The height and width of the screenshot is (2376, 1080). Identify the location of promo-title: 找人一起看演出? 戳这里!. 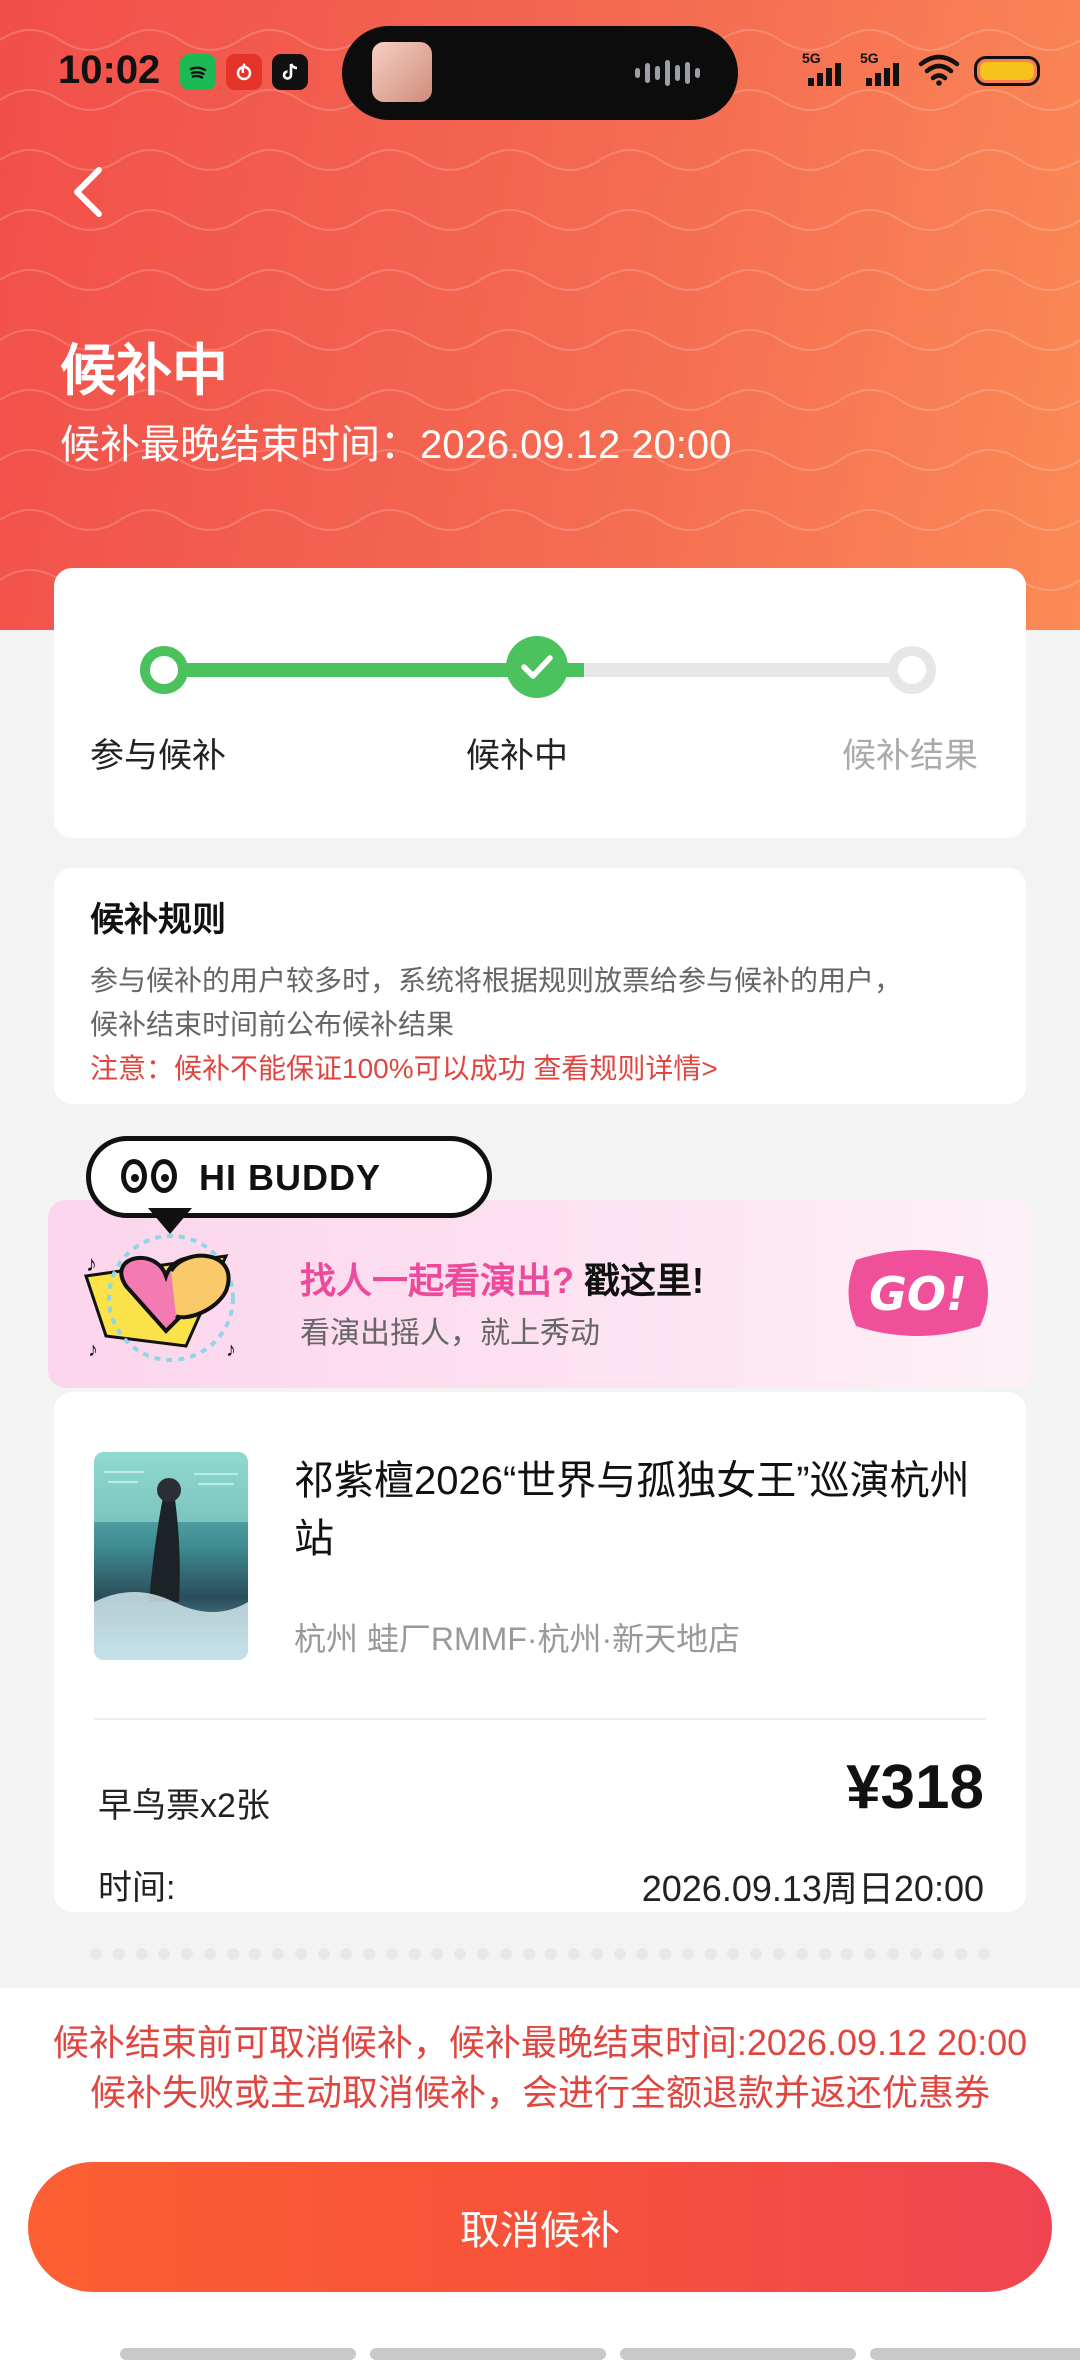
(502, 1278).